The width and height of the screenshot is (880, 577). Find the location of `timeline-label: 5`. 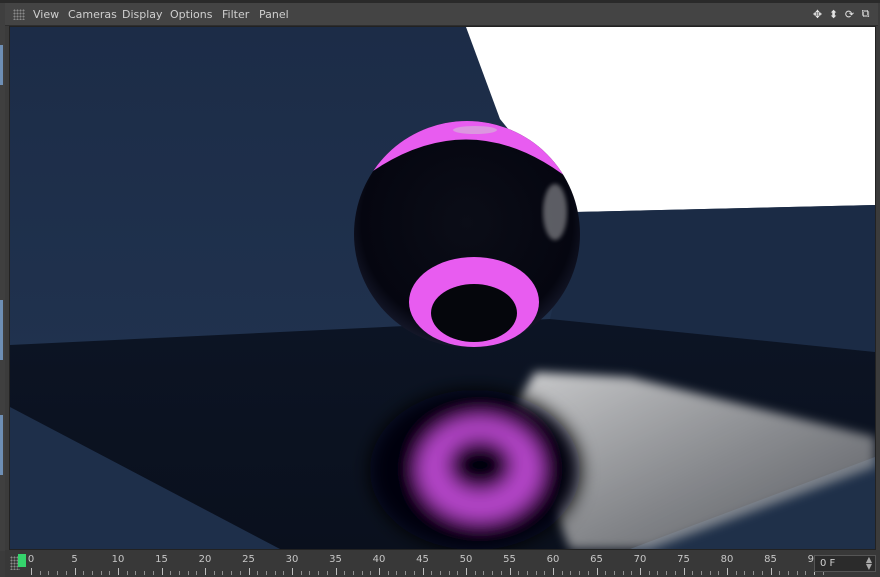

timeline-label: 5 is located at coordinates (74, 559).